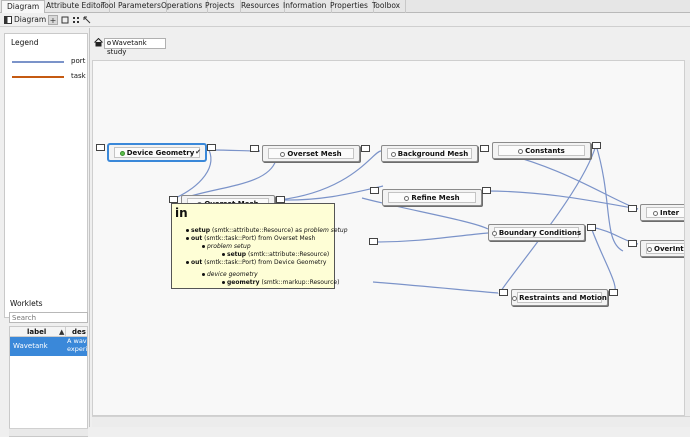  I want to click on home-icon, so click(98, 42).